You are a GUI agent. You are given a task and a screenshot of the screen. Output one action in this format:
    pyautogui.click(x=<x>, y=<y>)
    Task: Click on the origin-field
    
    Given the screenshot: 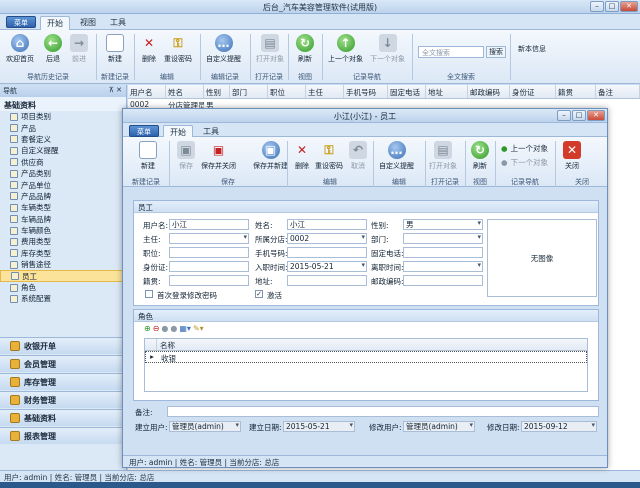 What is the action you would take?
    pyautogui.click(x=209, y=280)
    